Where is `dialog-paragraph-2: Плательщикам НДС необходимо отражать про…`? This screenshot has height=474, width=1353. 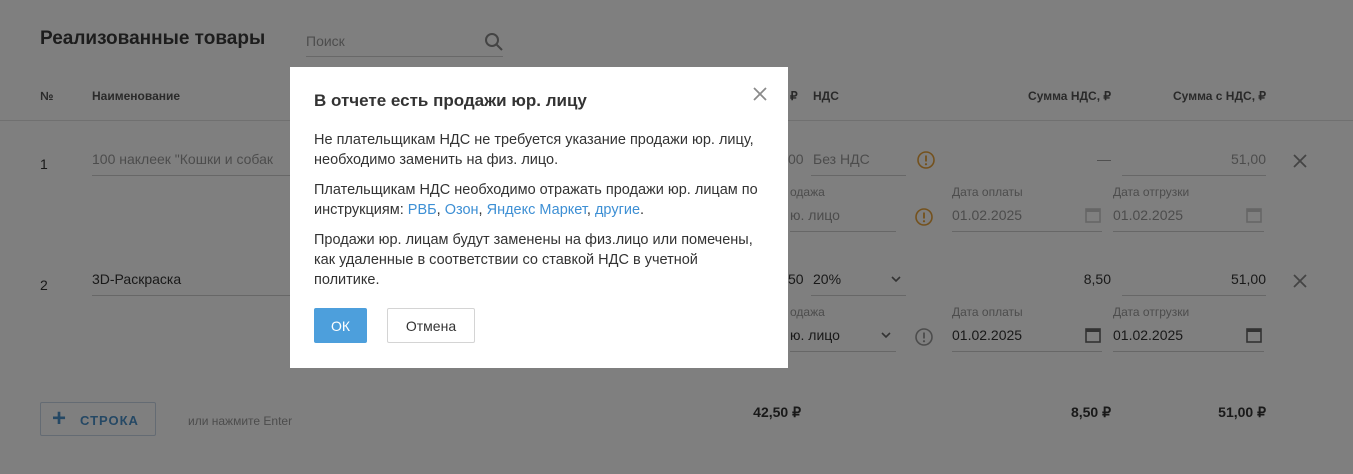 dialog-paragraph-2: Плательщикам НДС необходимо отражать про… is located at coordinates (539, 200).